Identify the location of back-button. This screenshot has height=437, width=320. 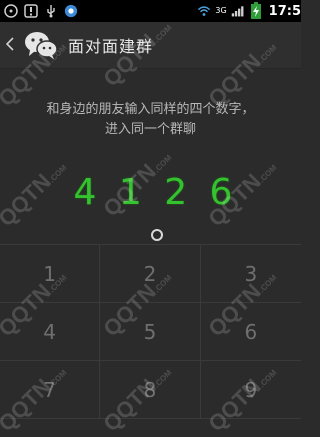
(11, 45).